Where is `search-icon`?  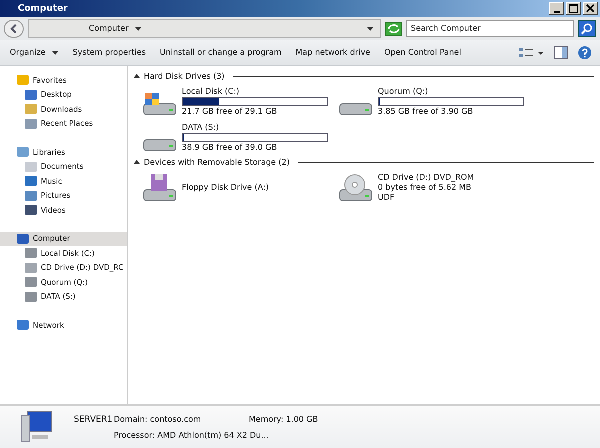 search-icon is located at coordinates (587, 28).